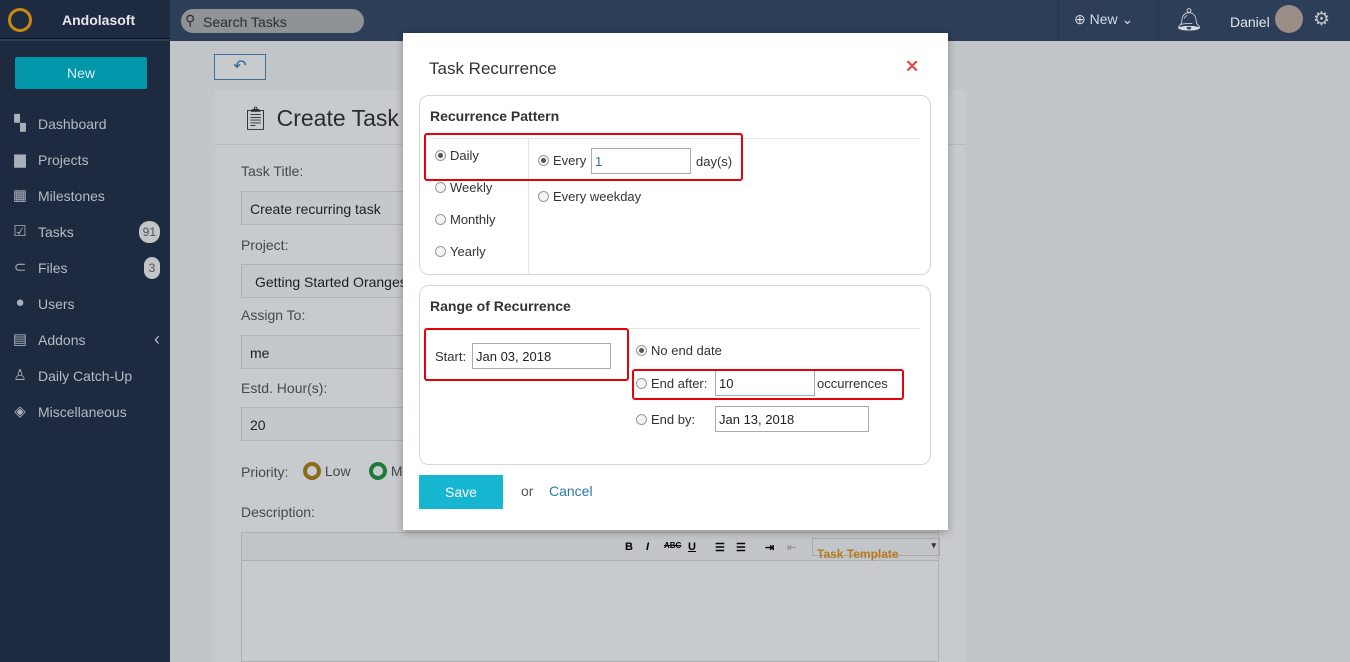 Image resolution: width=1350 pixels, height=662 pixels. I want to click on dashboard-icon: ▚, so click(20, 123).